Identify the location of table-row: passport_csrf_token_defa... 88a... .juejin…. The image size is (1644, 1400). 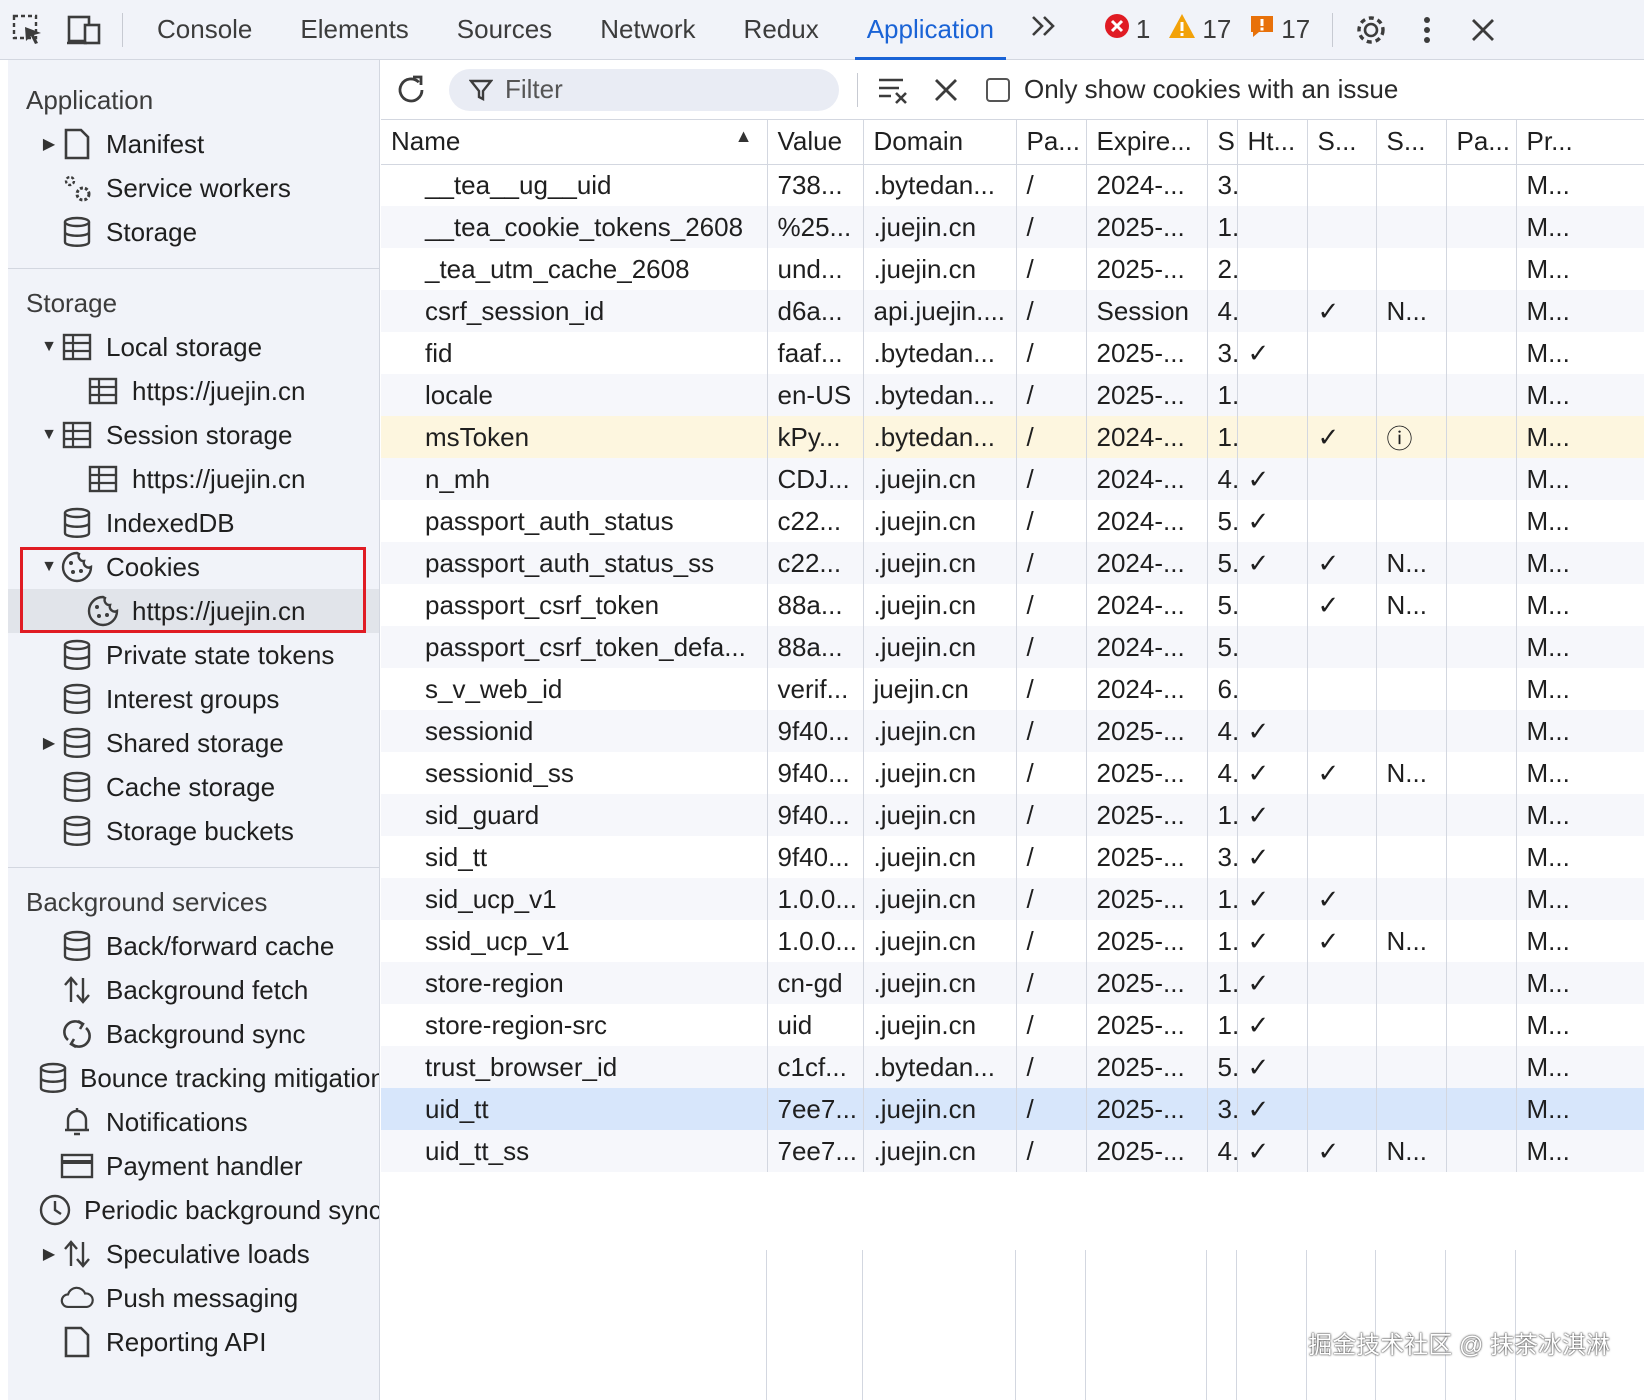
(1012, 647).